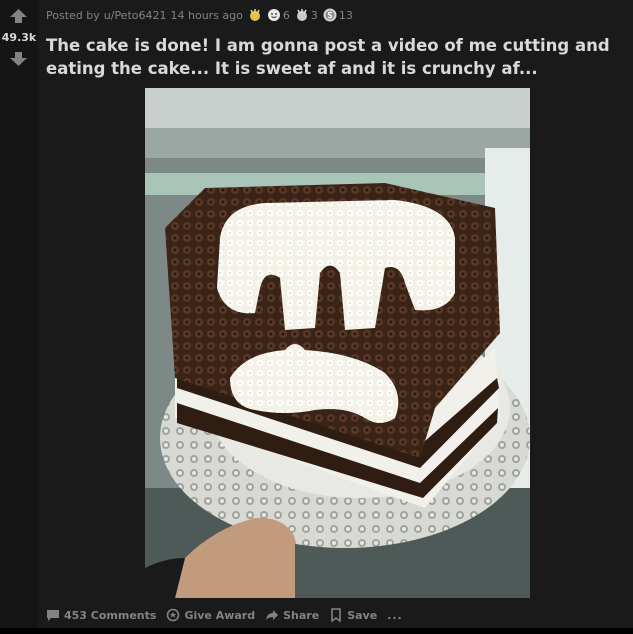 The image size is (633, 634). I want to click on clapping-award-icon, so click(301, 15).